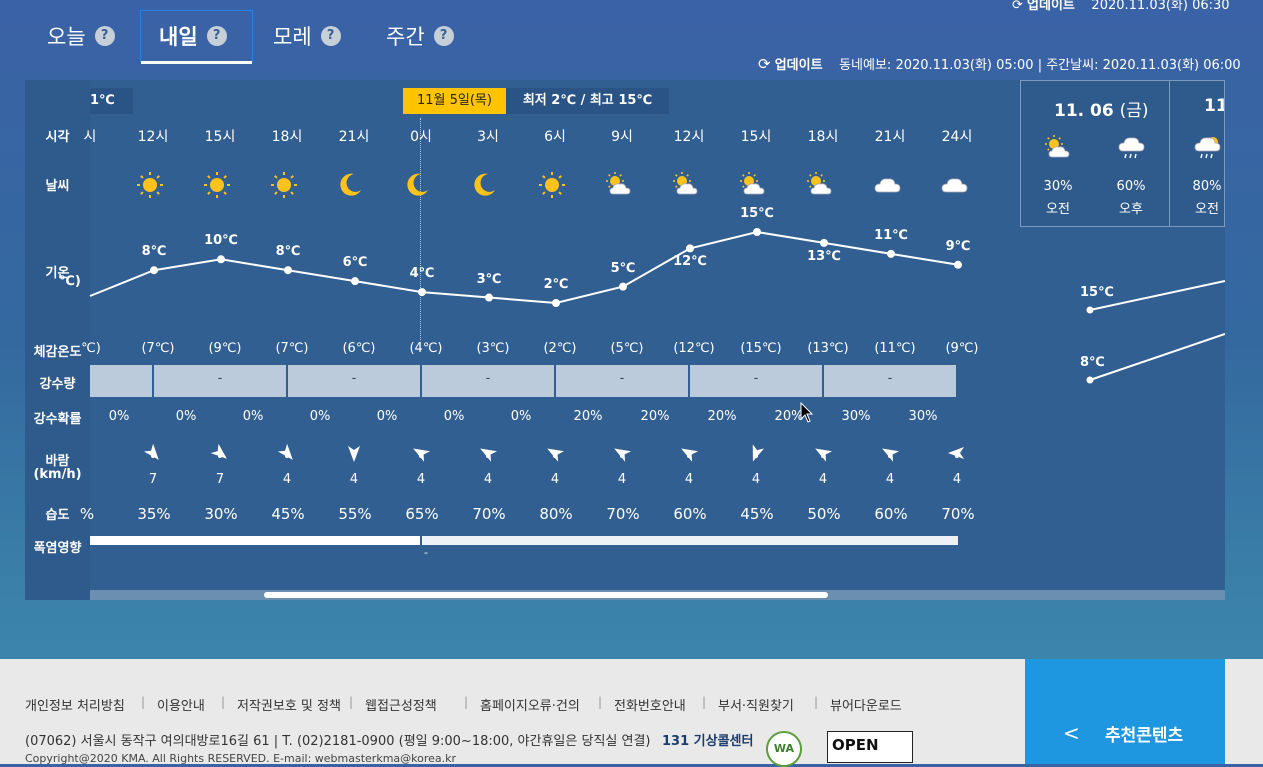  Describe the element at coordinates (289, 704) in the screenshot. I see `footer-link: 저작권보호 및 정책` at that location.